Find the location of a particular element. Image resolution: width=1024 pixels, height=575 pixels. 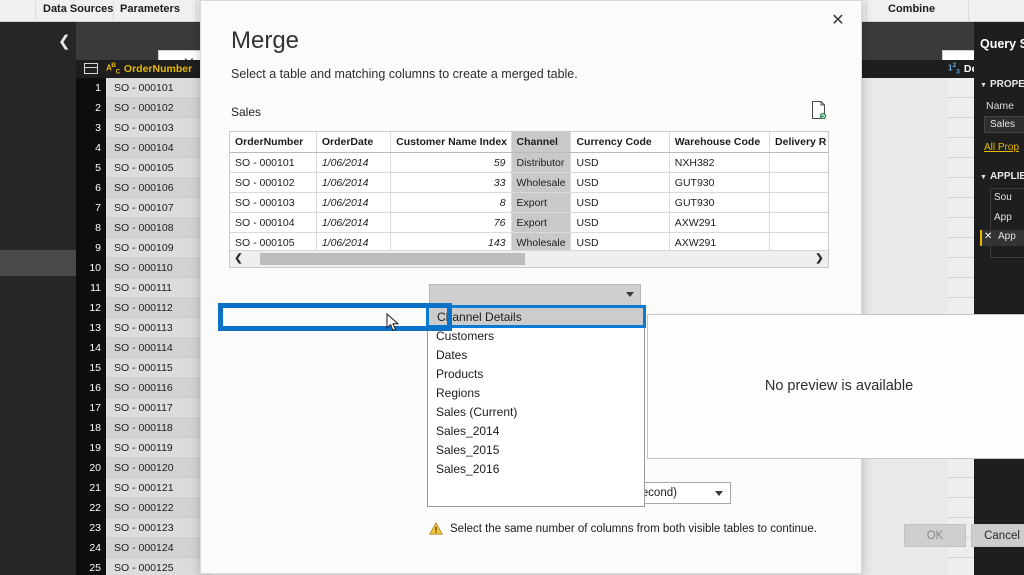

preview-column-header: Currency Code is located at coordinates (620, 142).